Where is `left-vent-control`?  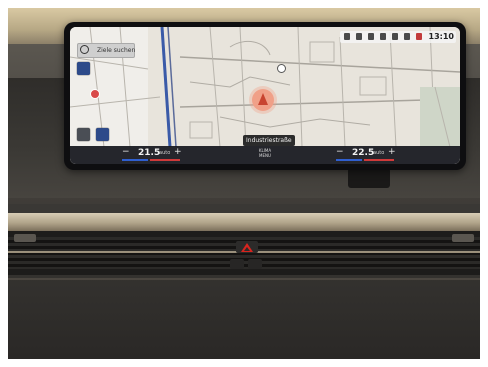
left-vent-control is located at coordinates (25, 238).